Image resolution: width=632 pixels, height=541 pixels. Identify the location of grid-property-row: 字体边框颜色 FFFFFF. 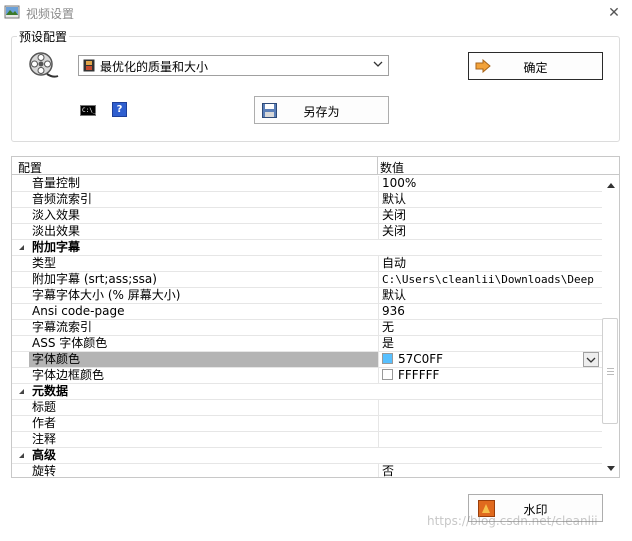
(307, 376).